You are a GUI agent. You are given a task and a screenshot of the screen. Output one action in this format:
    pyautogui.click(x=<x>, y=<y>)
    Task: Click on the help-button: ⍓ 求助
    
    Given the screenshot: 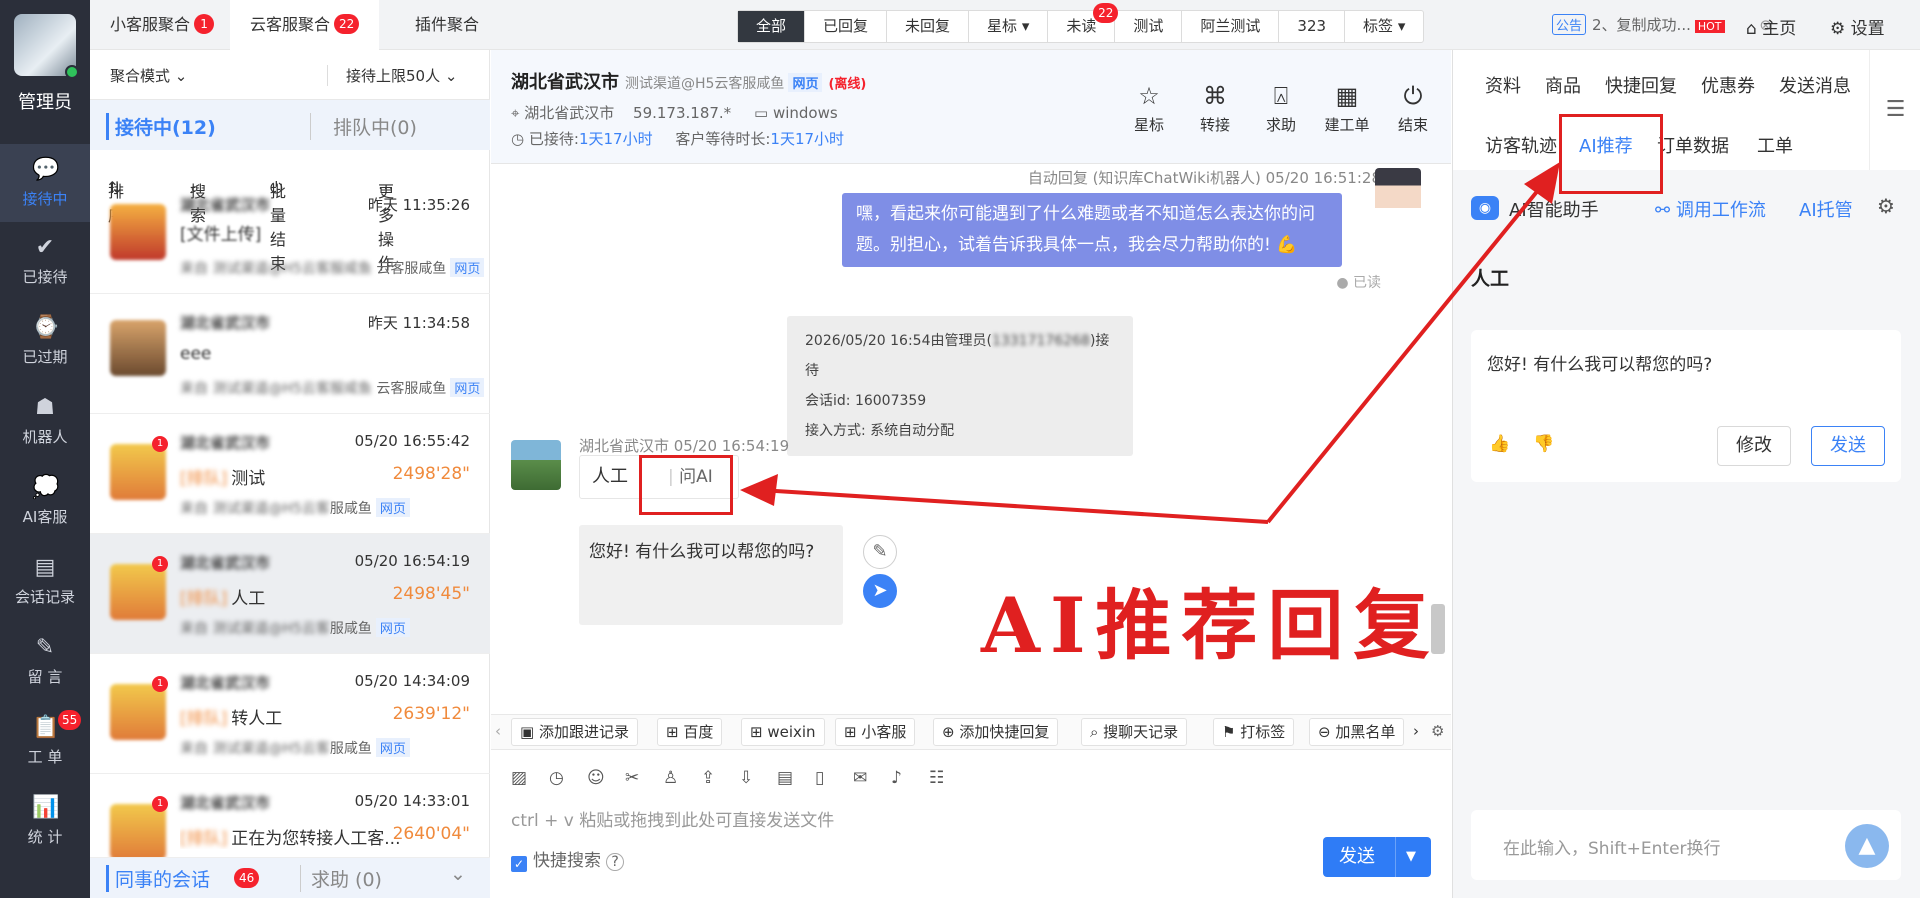 What is the action you would take?
    pyautogui.click(x=1281, y=108)
    